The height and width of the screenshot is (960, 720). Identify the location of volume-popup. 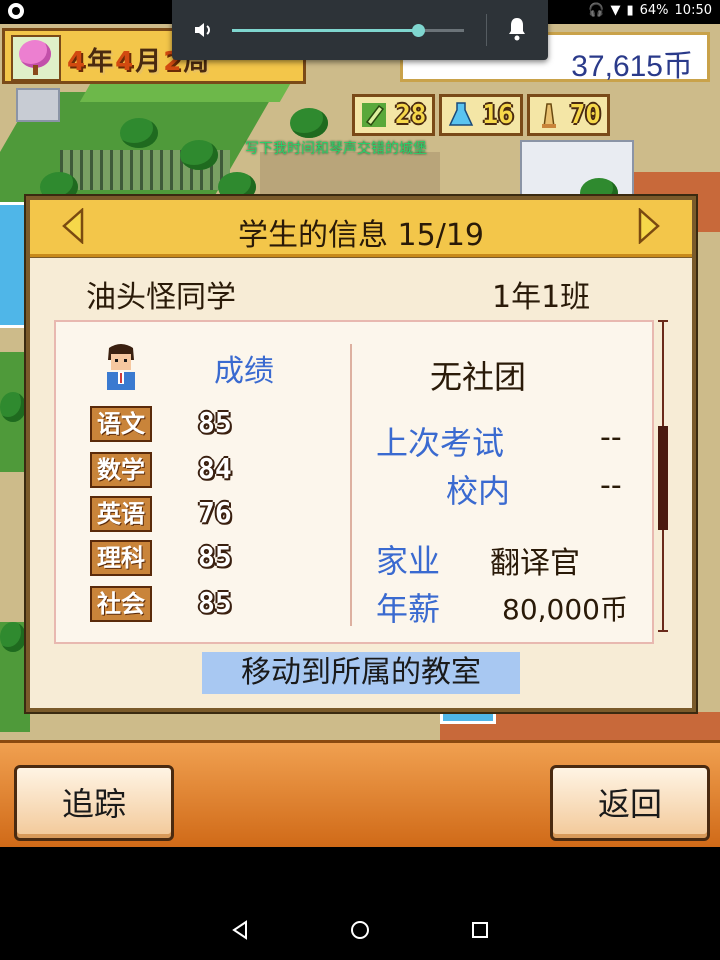
(360, 30).